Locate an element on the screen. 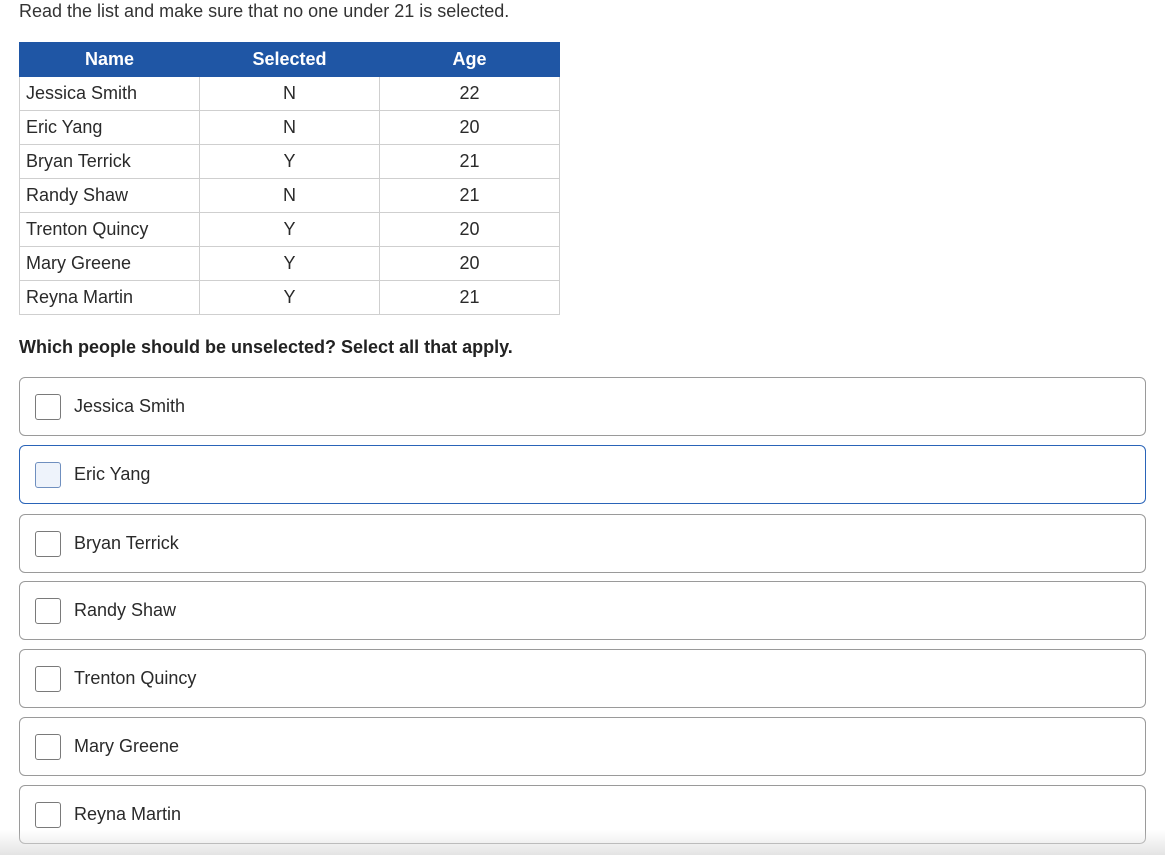 Image resolution: width=1165 pixels, height=855 pixels. option-label: Trenton Quincy is located at coordinates (135, 678).